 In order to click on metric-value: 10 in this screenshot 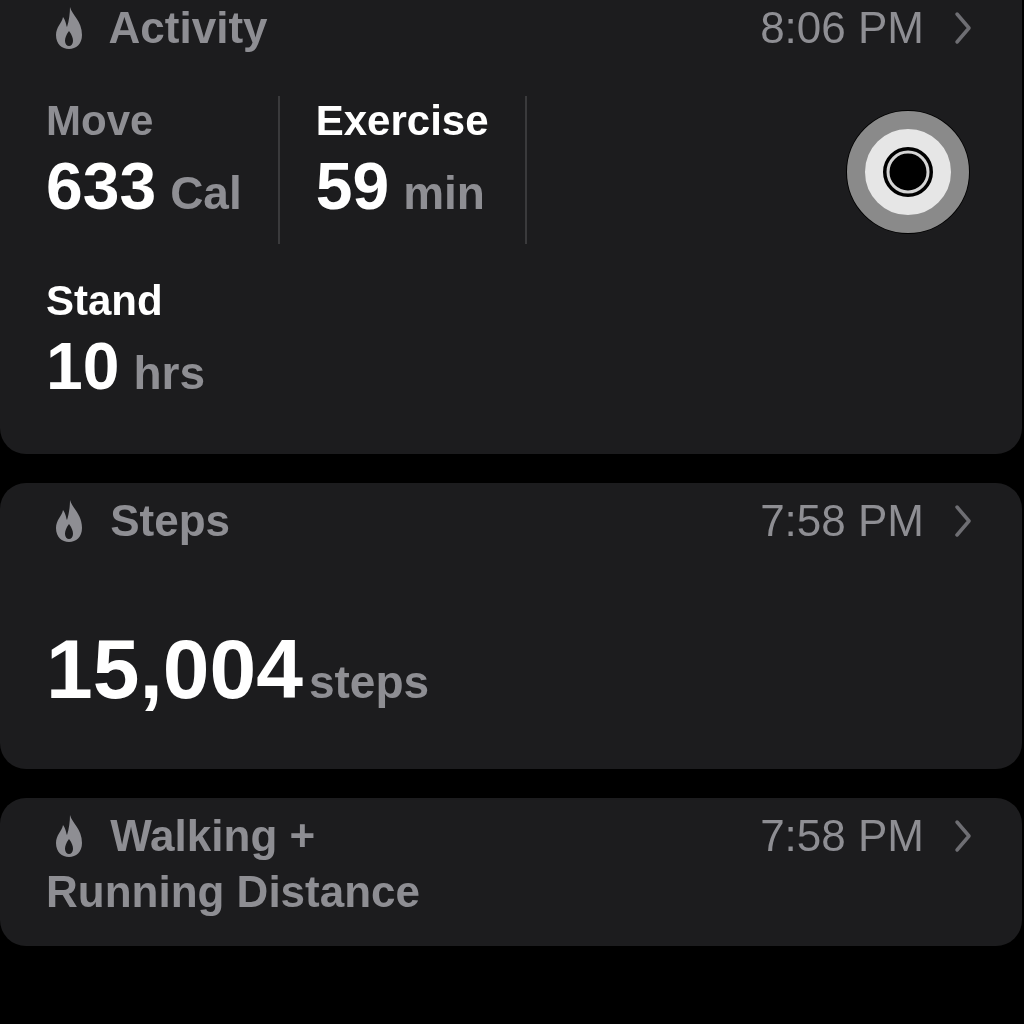, I will do `click(83, 366)`.